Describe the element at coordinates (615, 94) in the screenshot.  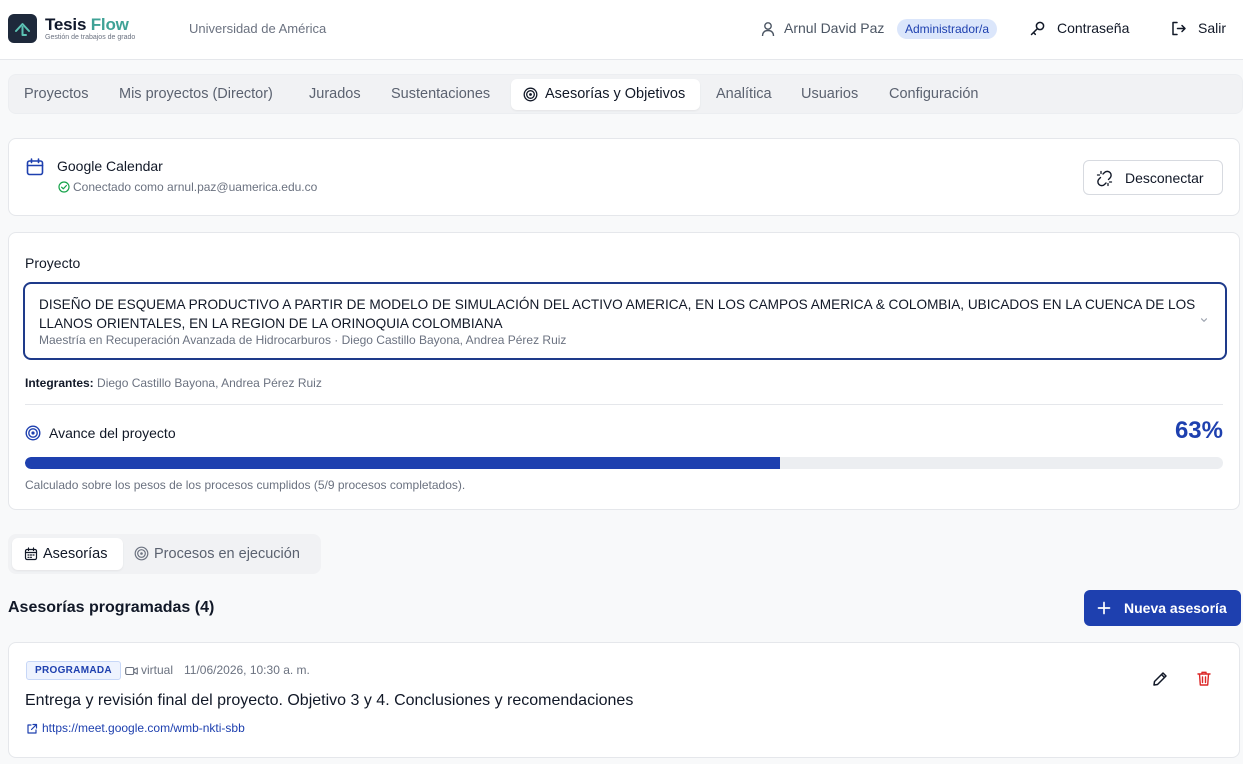
I see `tab-asesorias-objetivos-label: Asesorías y Objetivos` at that location.